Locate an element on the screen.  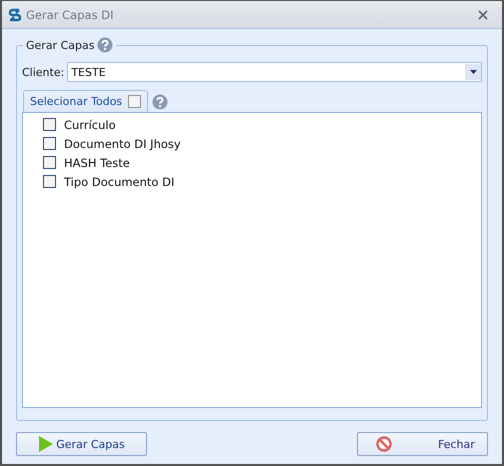
item-label: Documento DI Jhosy is located at coordinates (122, 143).